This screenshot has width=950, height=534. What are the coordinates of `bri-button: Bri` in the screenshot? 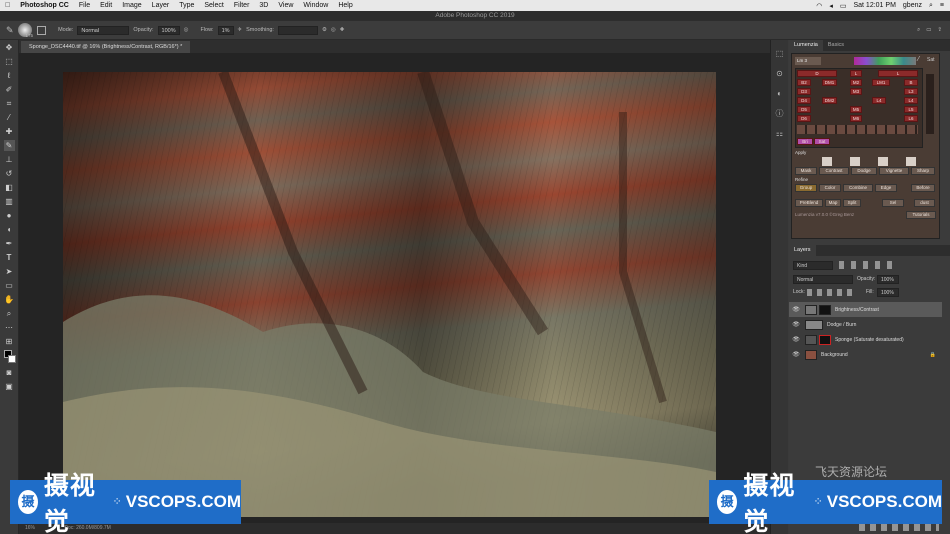 It's located at (805, 141).